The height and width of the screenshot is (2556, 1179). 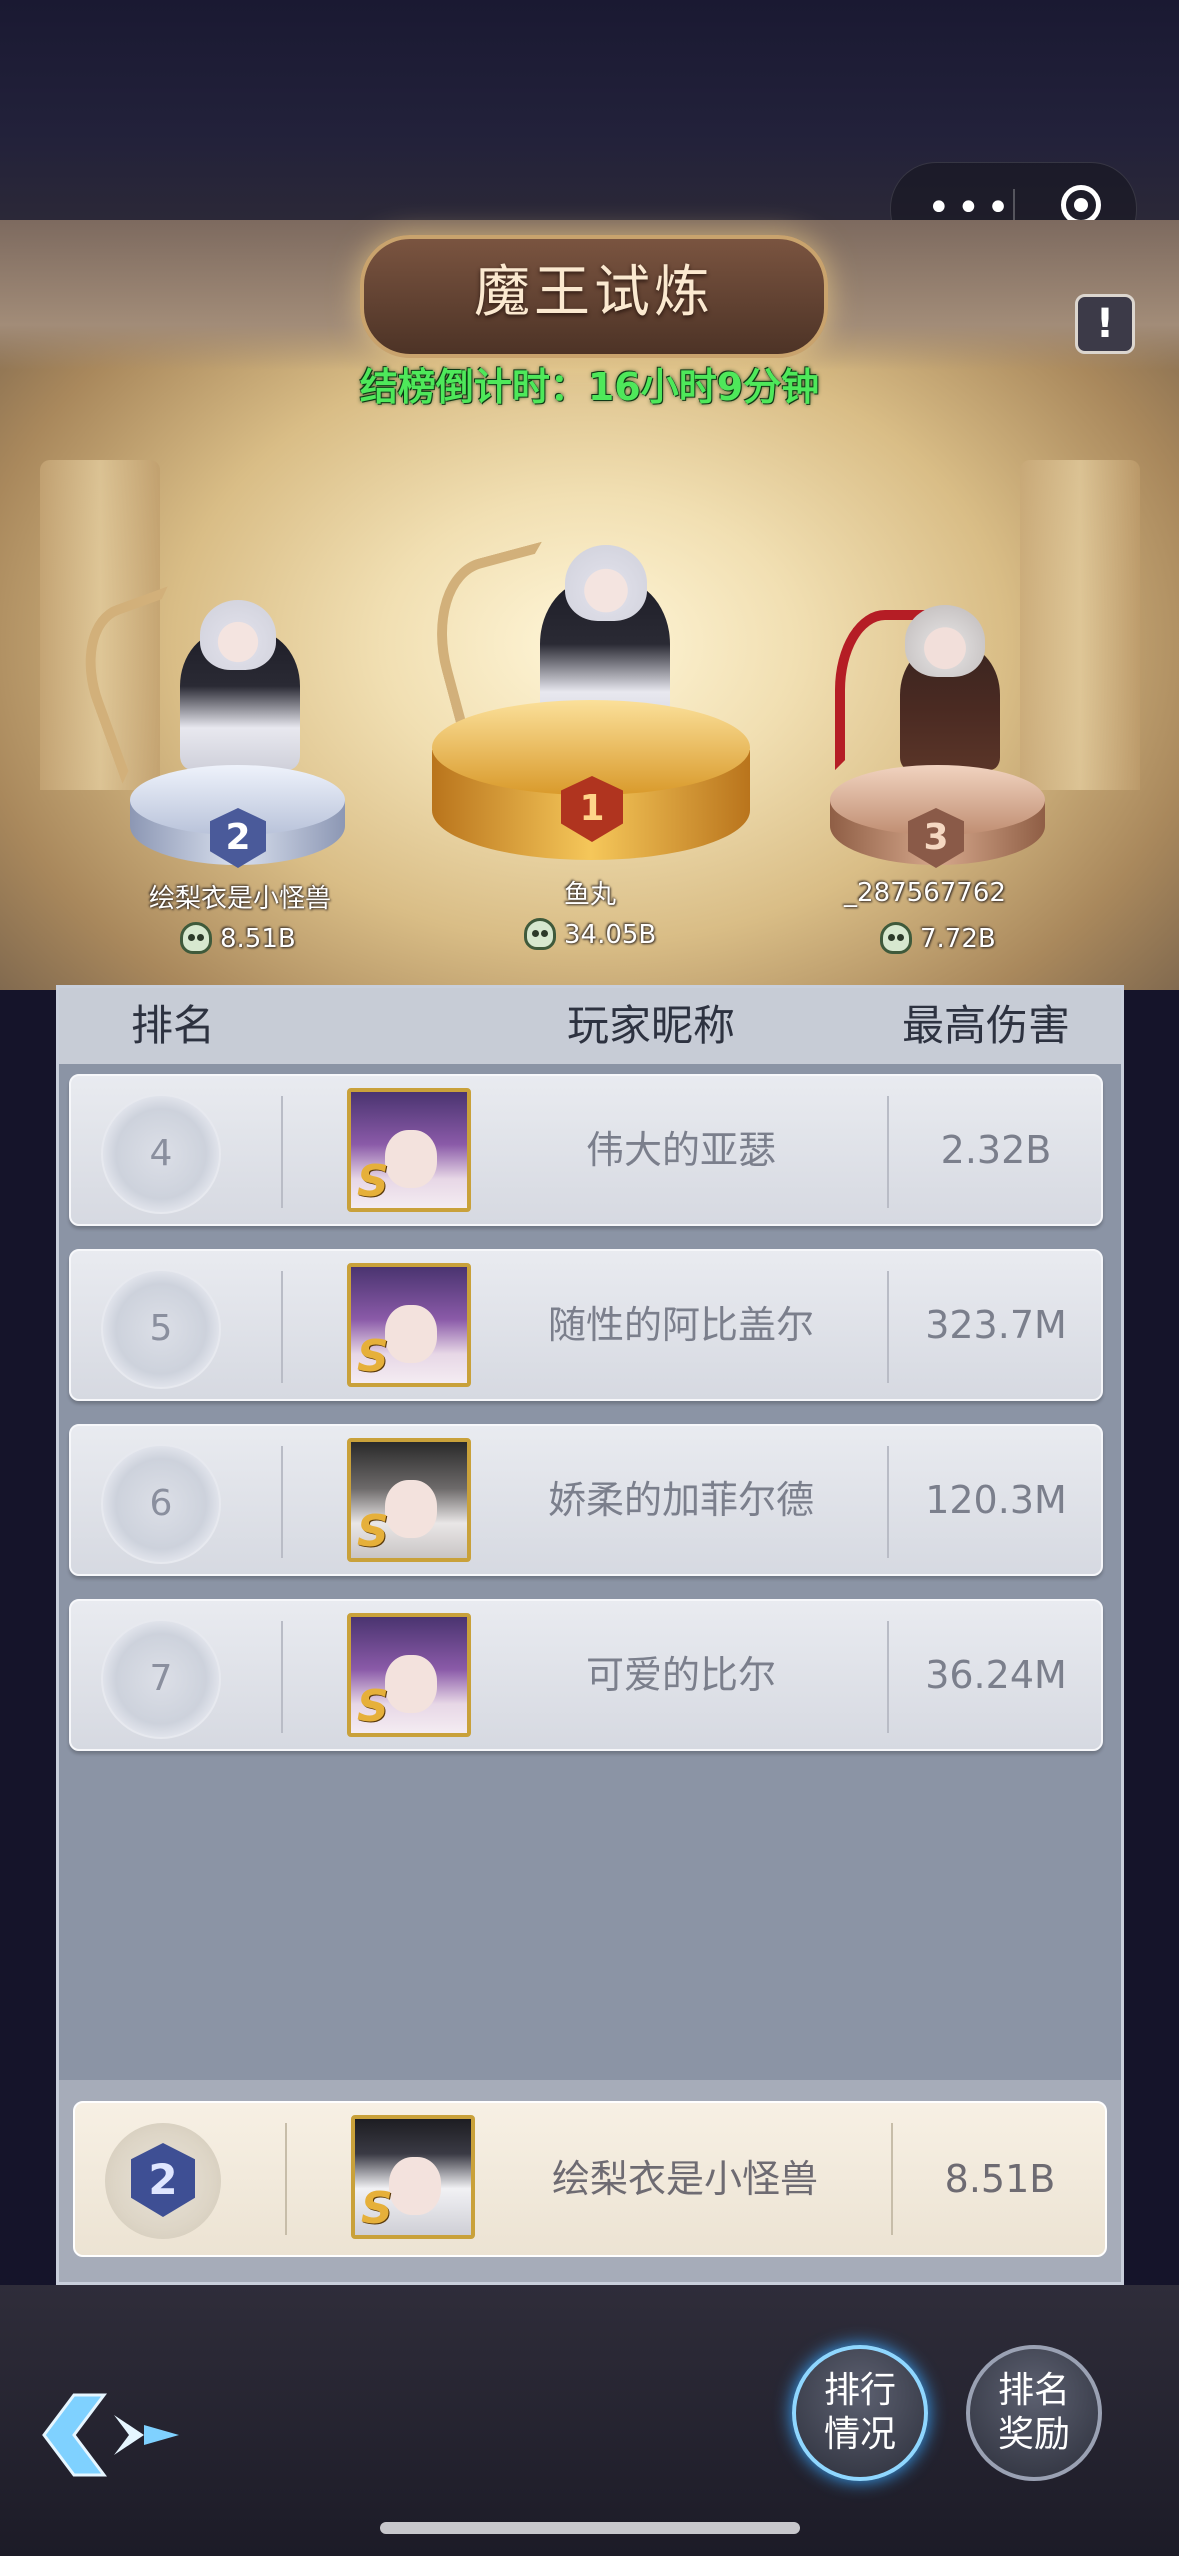 What do you see at coordinates (996, 1150) in the screenshot?
I see `player-damage: 2.32B` at bounding box center [996, 1150].